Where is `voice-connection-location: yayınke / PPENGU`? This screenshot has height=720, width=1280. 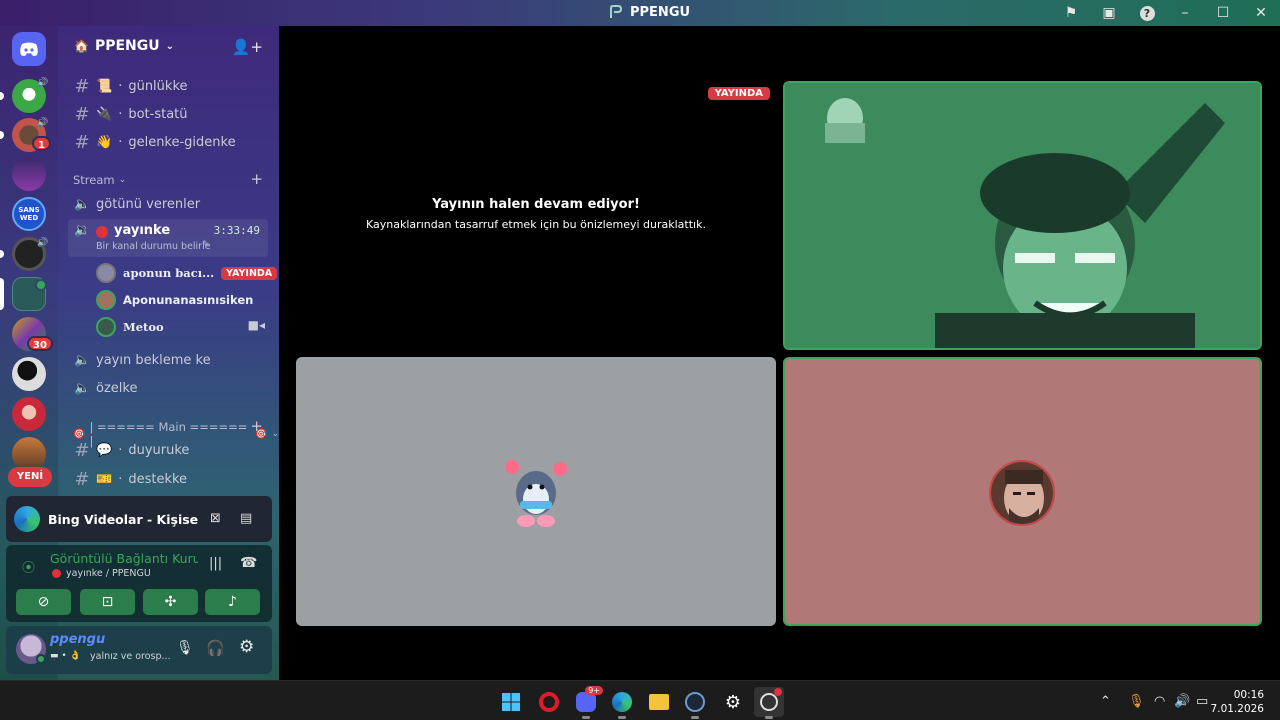 voice-connection-location: yayınke / PPENGU is located at coordinates (108, 573).